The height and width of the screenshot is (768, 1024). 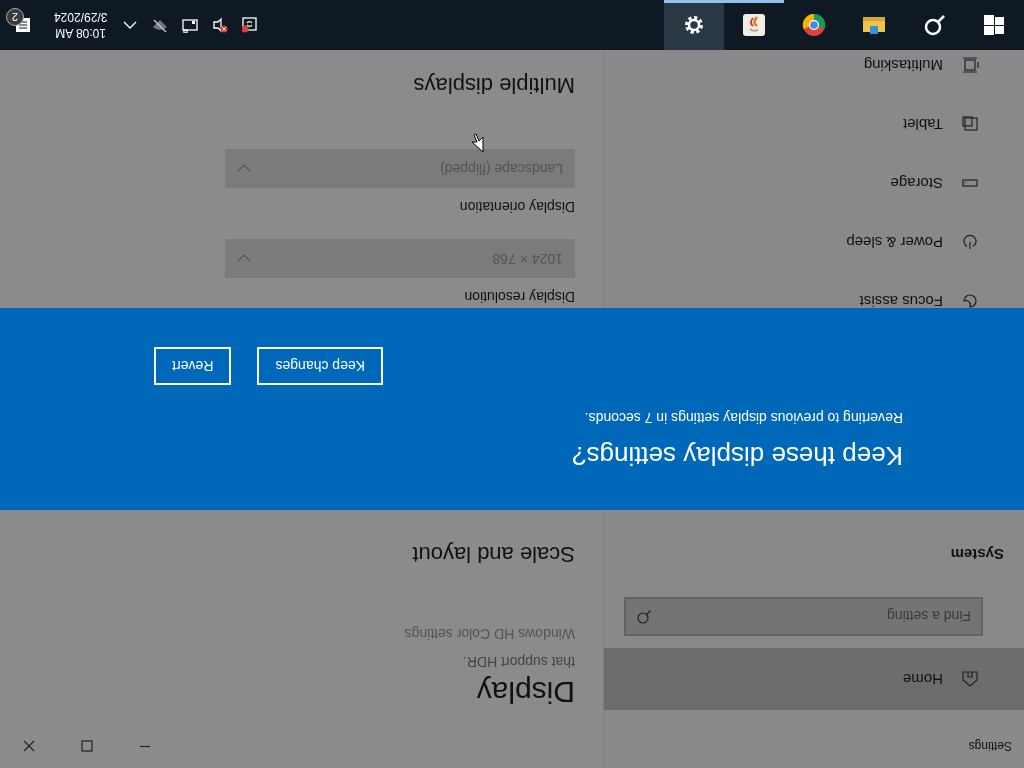 What do you see at coordinates (970, 301) in the screenshot?
I see `moon-icon` at bounding box center [970, 301].